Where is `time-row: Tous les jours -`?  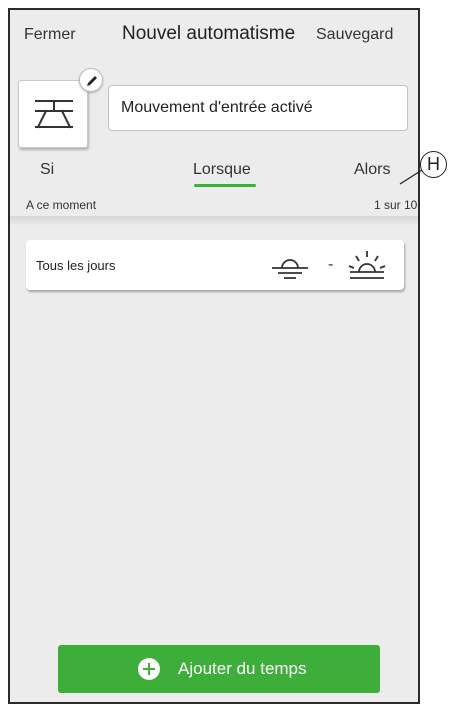
time-row: Tous les jours - is located at coordinates (215, 265).